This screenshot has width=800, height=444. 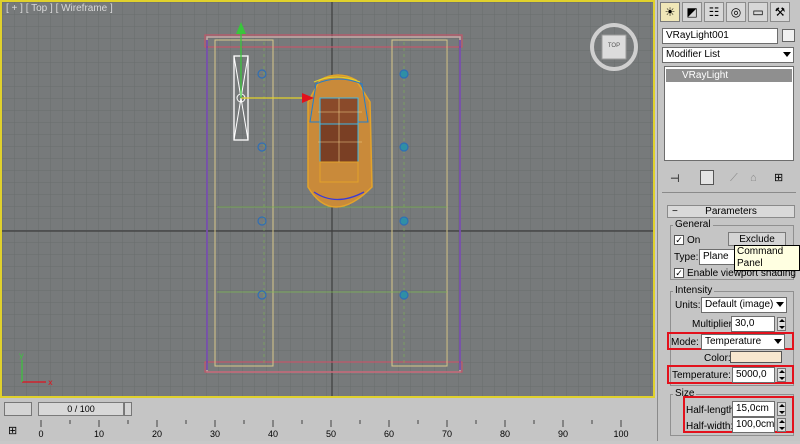 What do you see at coordinates (739, 304) in the screenshot?
I see `units-value: Default (image)` at bounding box center [739, 304].